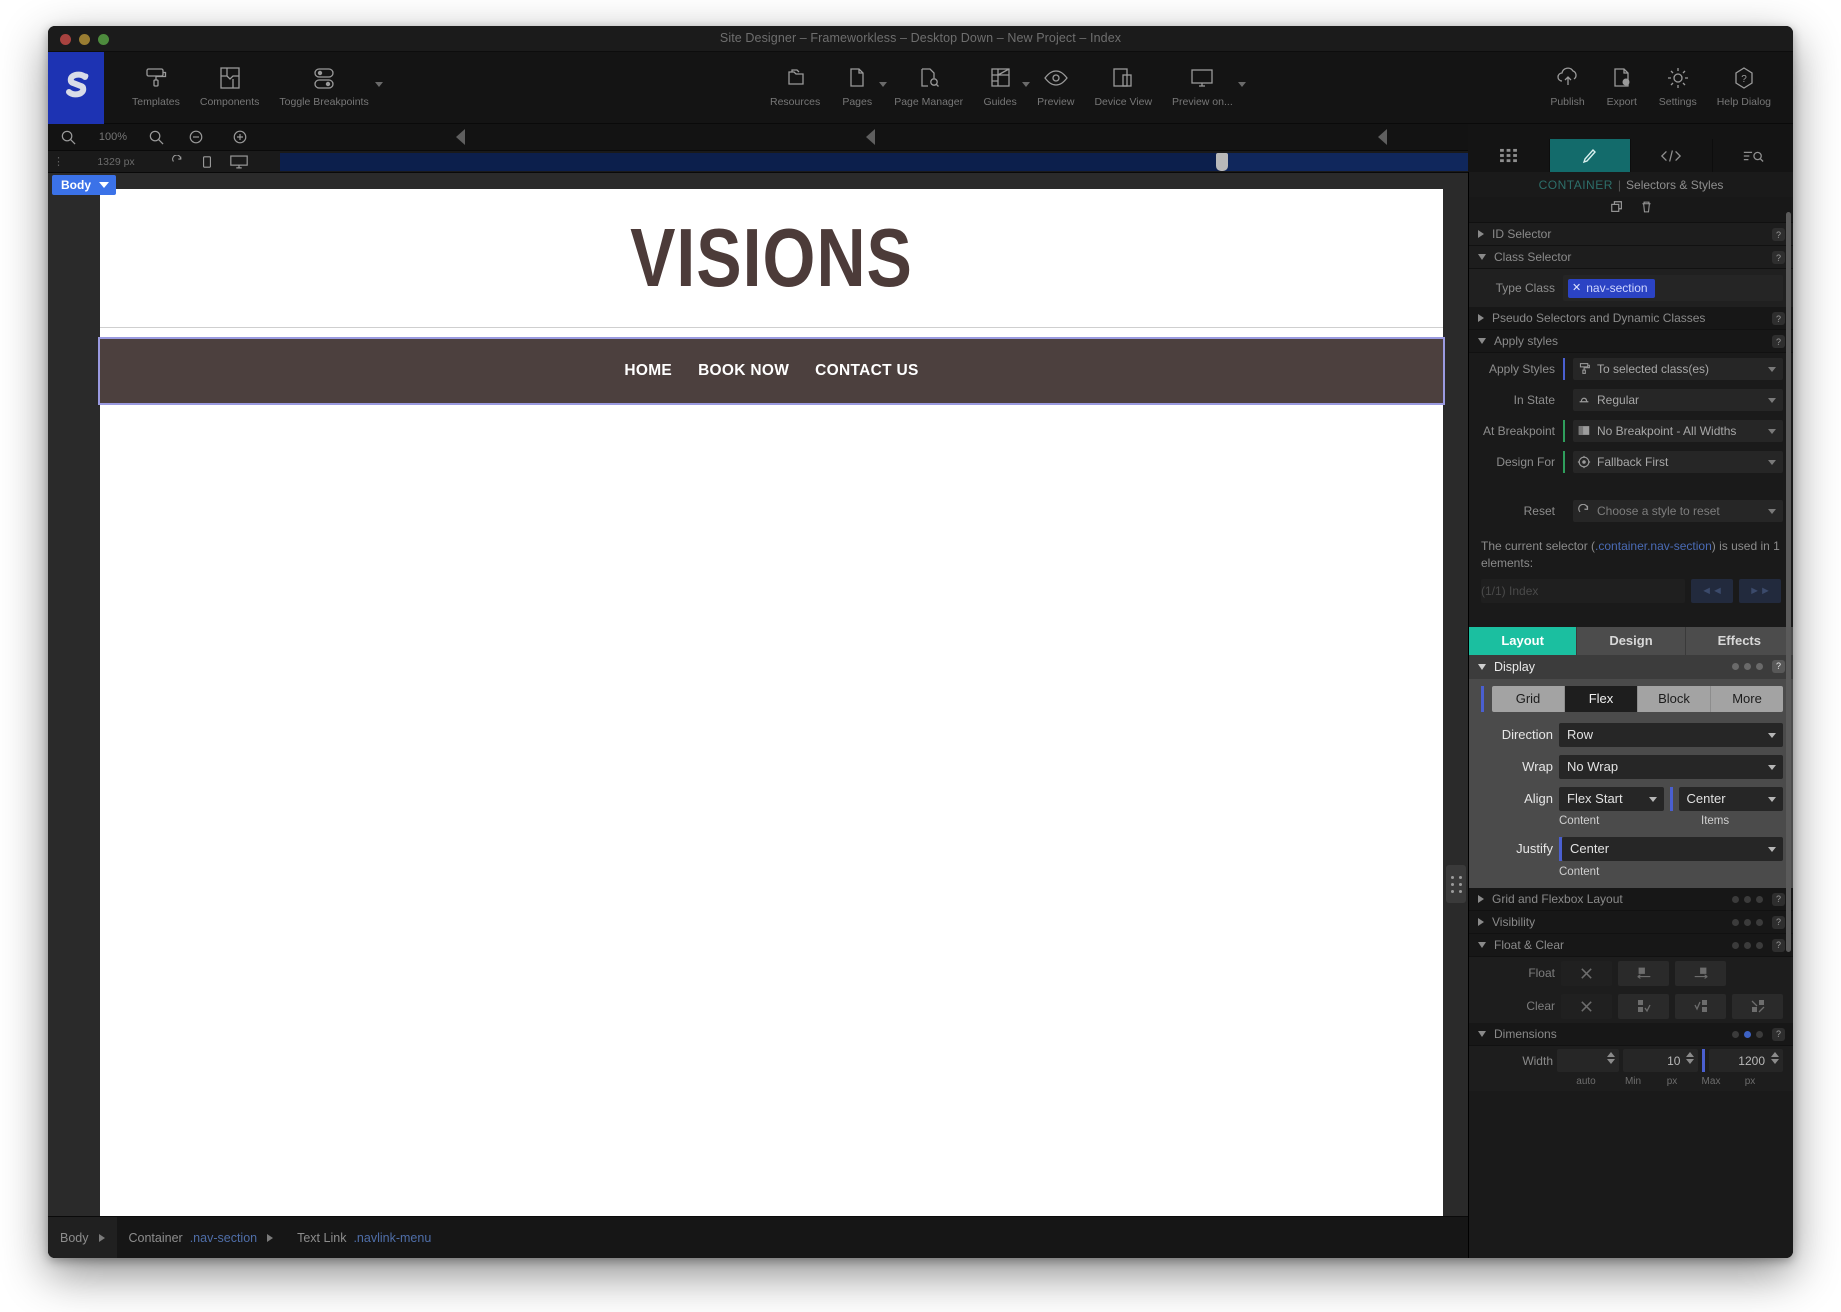  Describe the element at coordinates (750, 162) in the screenshot. I see `breakpoint-range` at that location.